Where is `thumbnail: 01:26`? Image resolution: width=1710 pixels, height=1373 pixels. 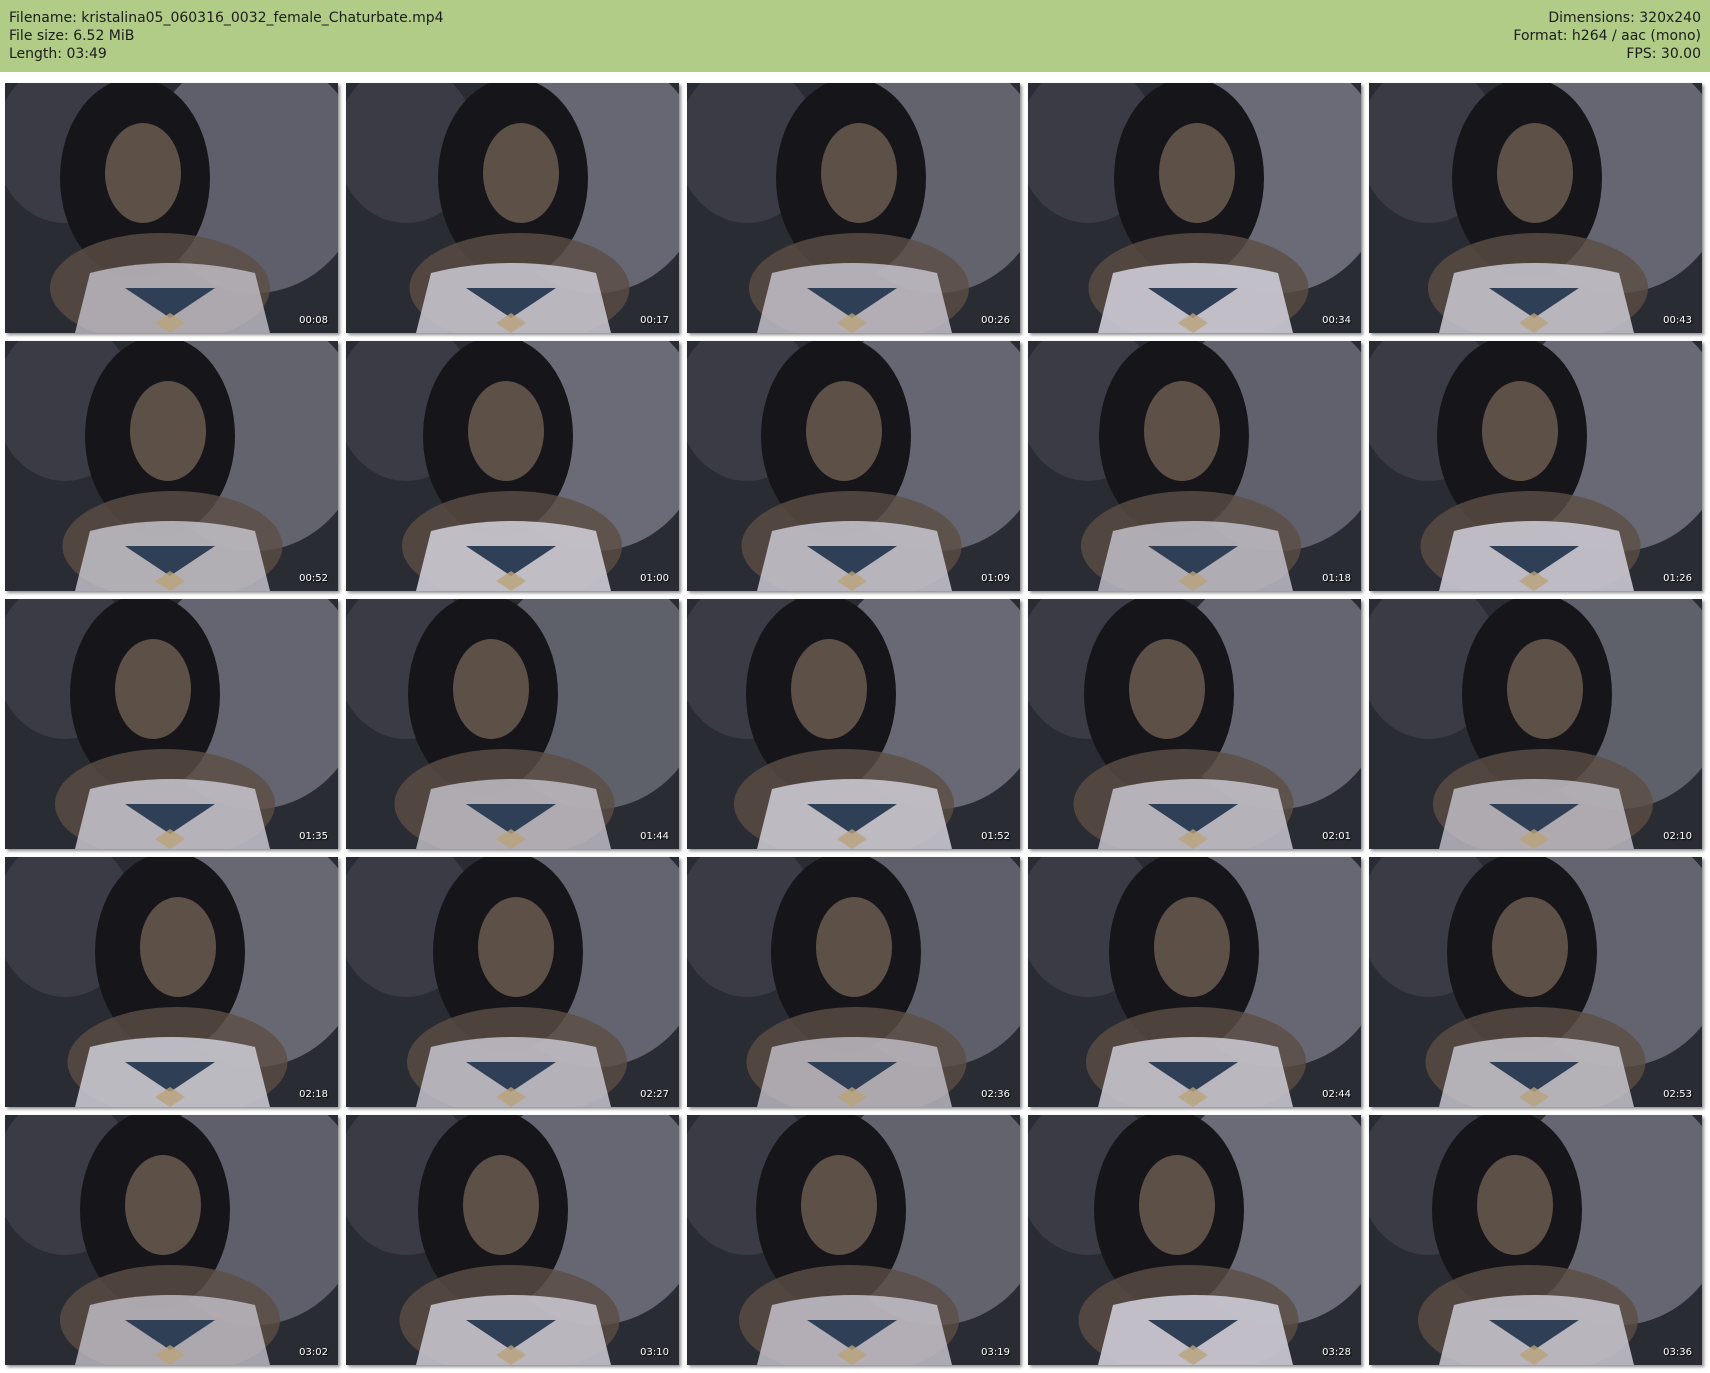 thumbnail: 01:26 is located at coordinates (1535, 466).